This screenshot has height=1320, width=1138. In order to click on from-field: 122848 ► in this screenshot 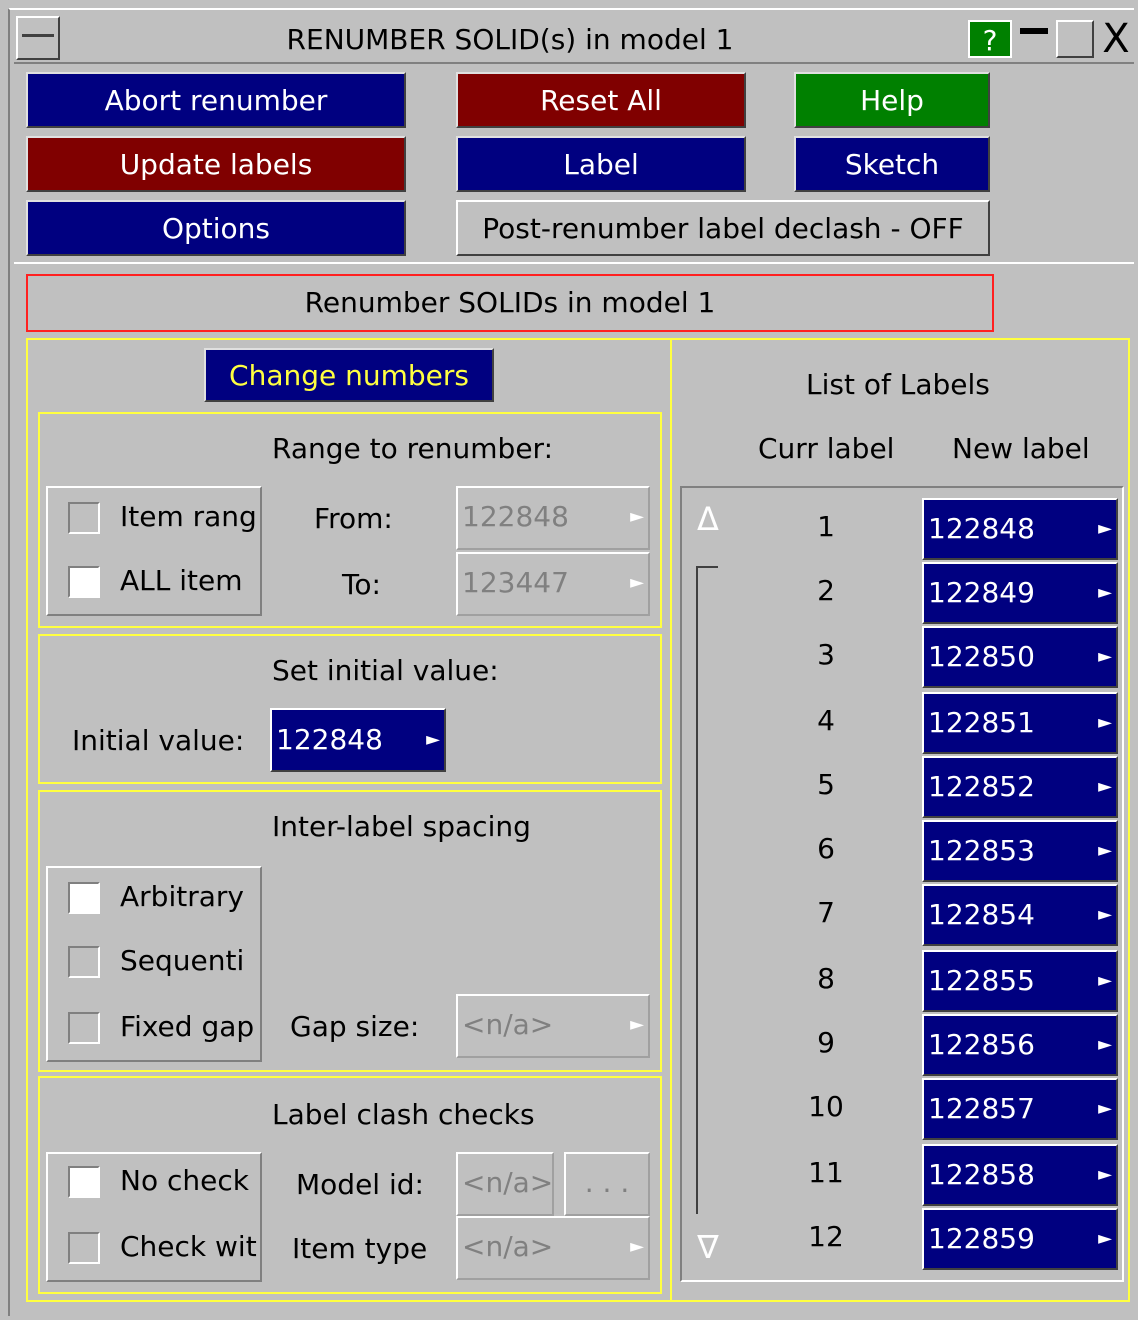, I will do `click(553, 518)`.